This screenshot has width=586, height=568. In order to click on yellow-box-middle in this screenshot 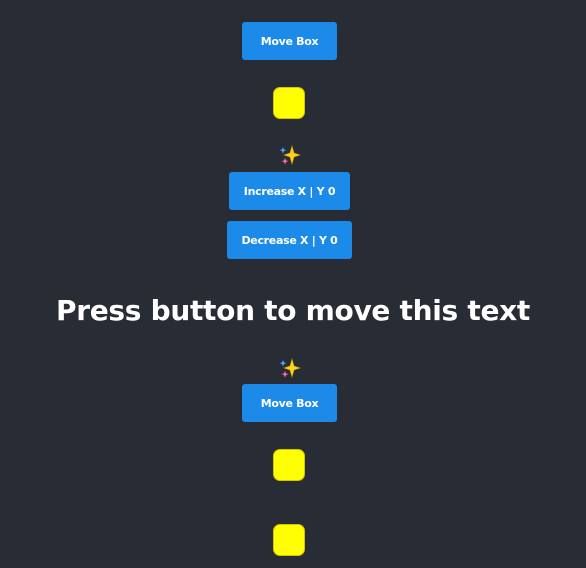, I will do `click(289, 465)`.